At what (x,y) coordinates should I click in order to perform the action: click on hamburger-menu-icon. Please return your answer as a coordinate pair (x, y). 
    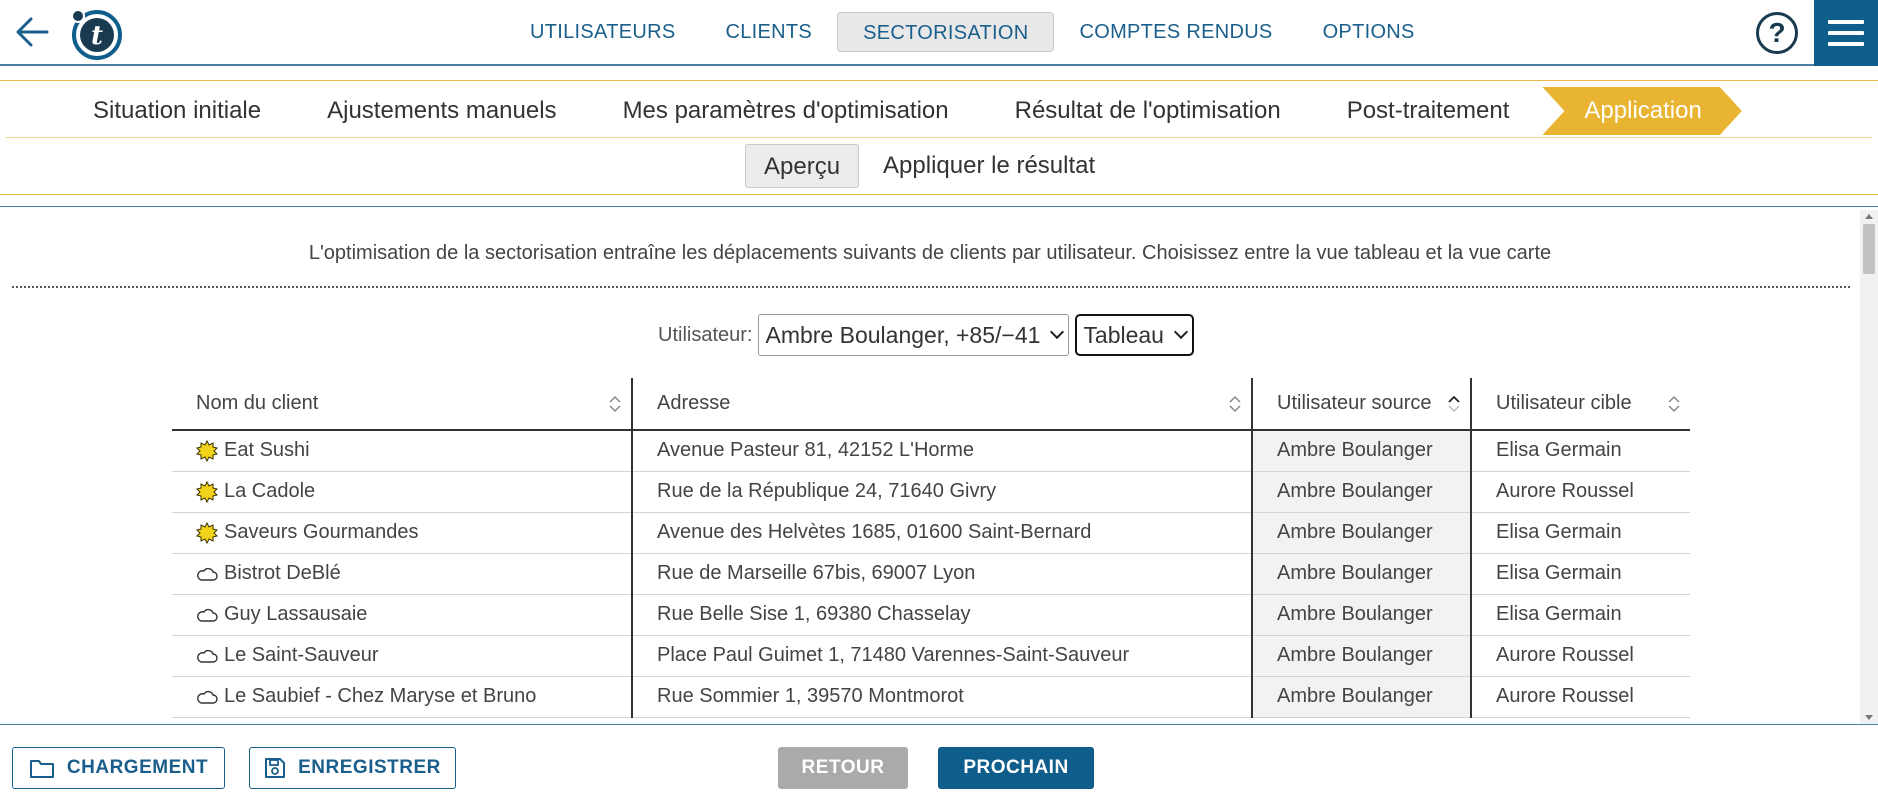
    Looking at the image, I should click on (1846, 33).